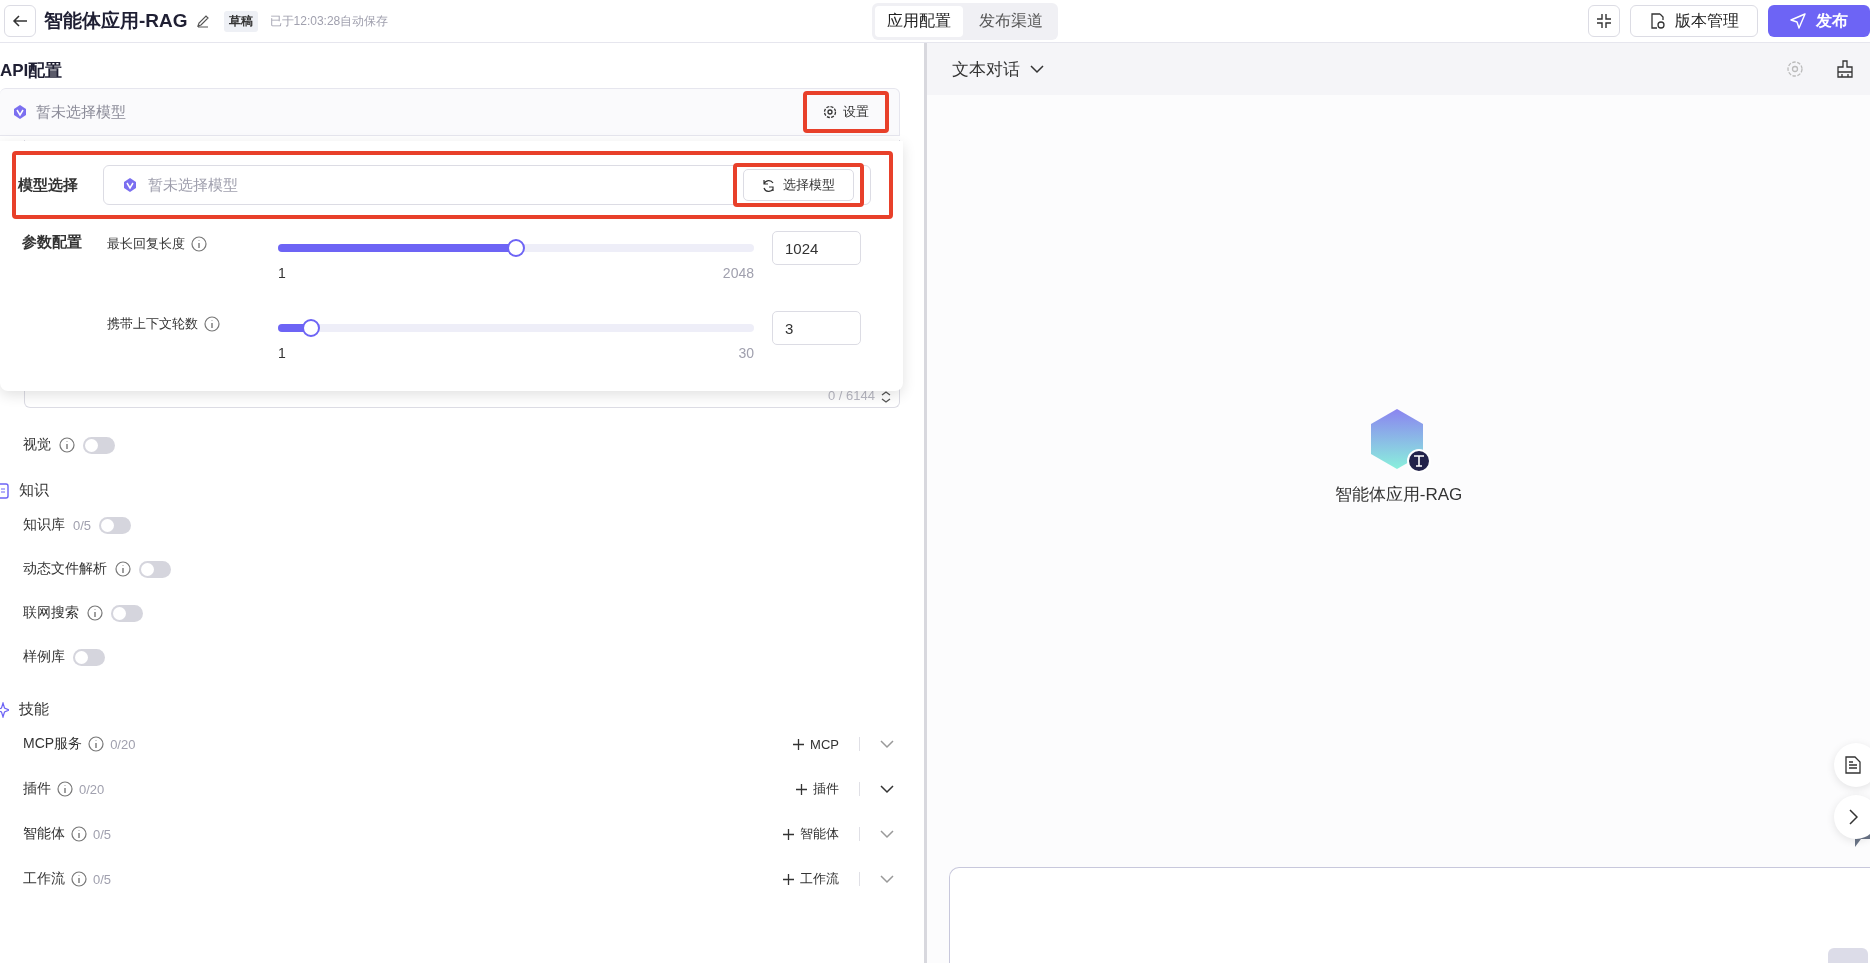  What do you see at coordinates (919, 21) in the screenshot?
I see `tab: 应用配置` at bounding box center [919, 21].